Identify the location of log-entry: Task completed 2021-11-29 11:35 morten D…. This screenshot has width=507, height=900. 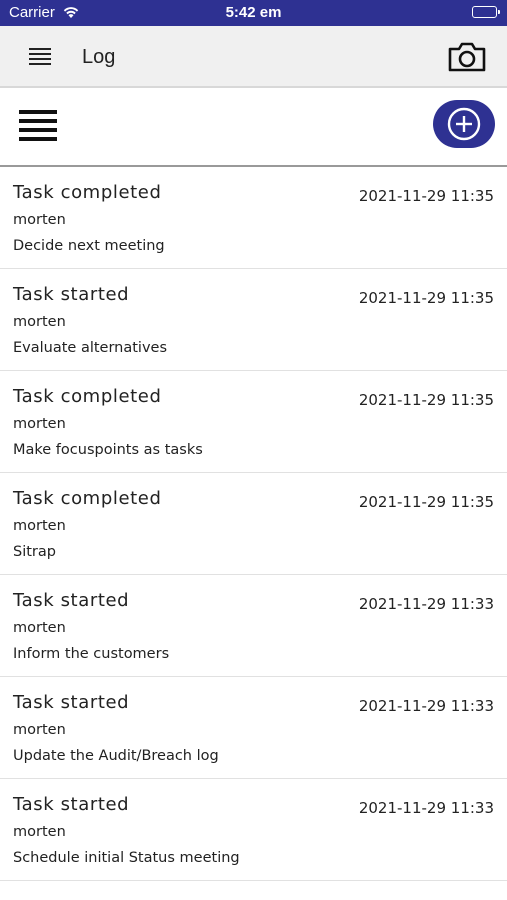
(253, 218).